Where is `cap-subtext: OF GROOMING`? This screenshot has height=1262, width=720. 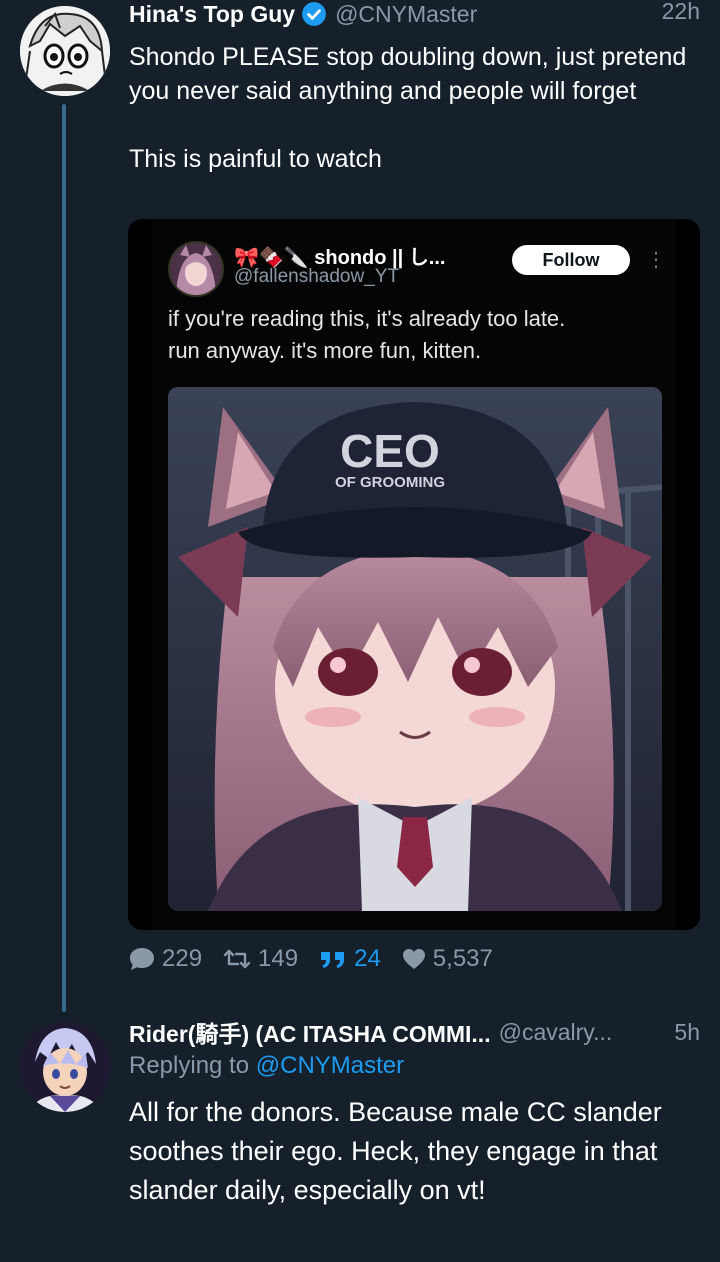
cap-subtext: OF GROOMING is located at coordinates (390, 482).